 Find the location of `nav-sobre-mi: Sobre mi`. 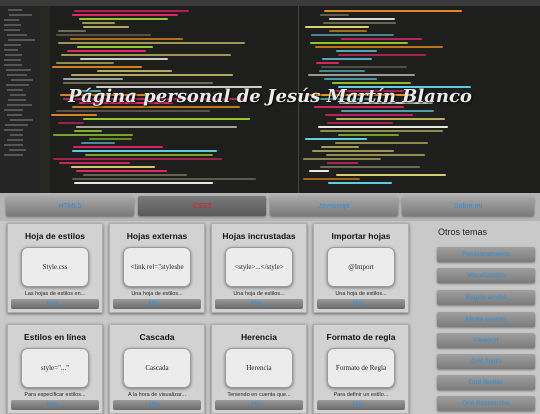

nav-sobre-mi: Sobre mi is located at coordinates (468, 206).